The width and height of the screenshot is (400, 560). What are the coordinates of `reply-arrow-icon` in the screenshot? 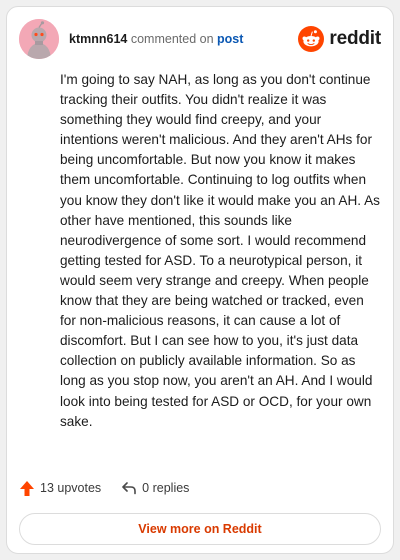 It's located at (129, 488).